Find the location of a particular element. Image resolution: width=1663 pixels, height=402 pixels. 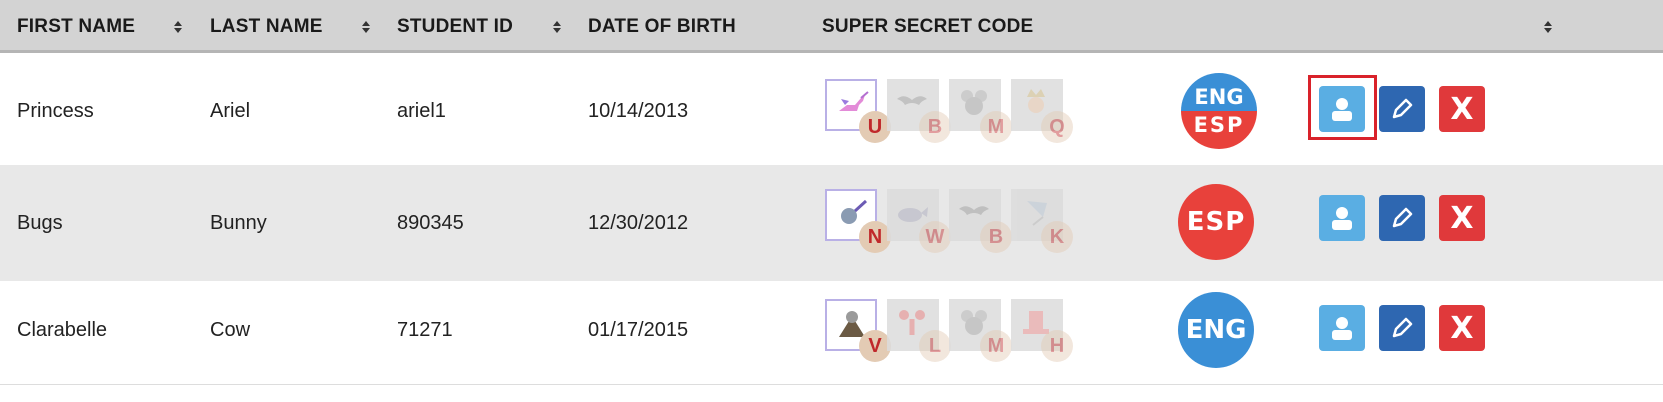

dob-cell: 10/14/2013 is located at coordinates (638, 110).